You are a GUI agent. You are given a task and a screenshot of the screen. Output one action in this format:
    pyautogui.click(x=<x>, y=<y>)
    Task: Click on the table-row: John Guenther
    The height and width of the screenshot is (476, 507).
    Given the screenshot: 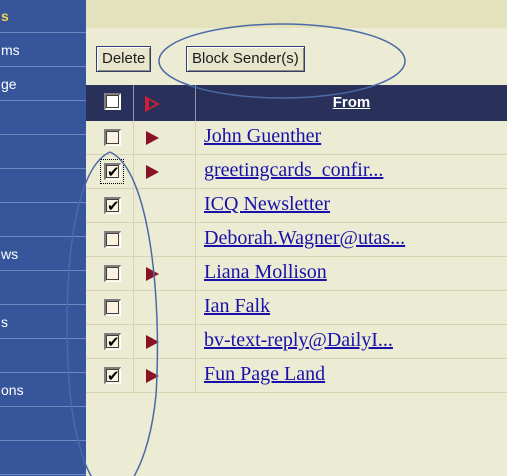 What is the action you would take?
    pyautogui.click(x=296, y=138)
    